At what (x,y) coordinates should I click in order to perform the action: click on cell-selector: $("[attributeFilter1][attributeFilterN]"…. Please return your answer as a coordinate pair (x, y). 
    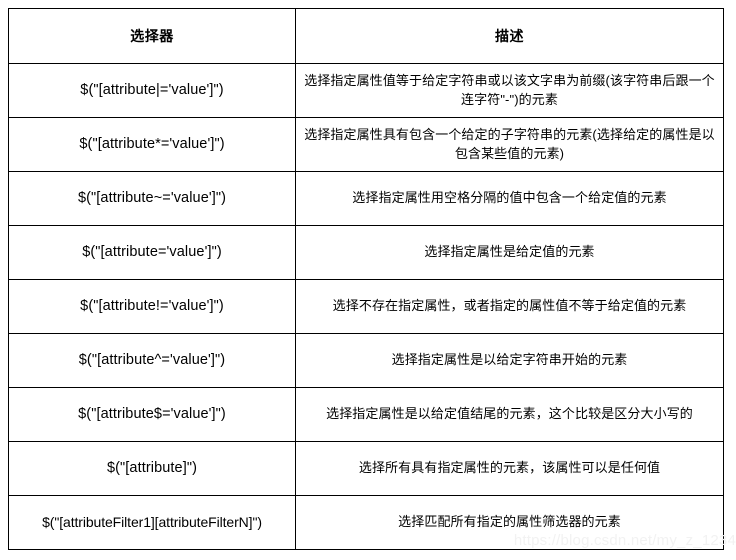
    Looking at the image, I should click on (152, 522).